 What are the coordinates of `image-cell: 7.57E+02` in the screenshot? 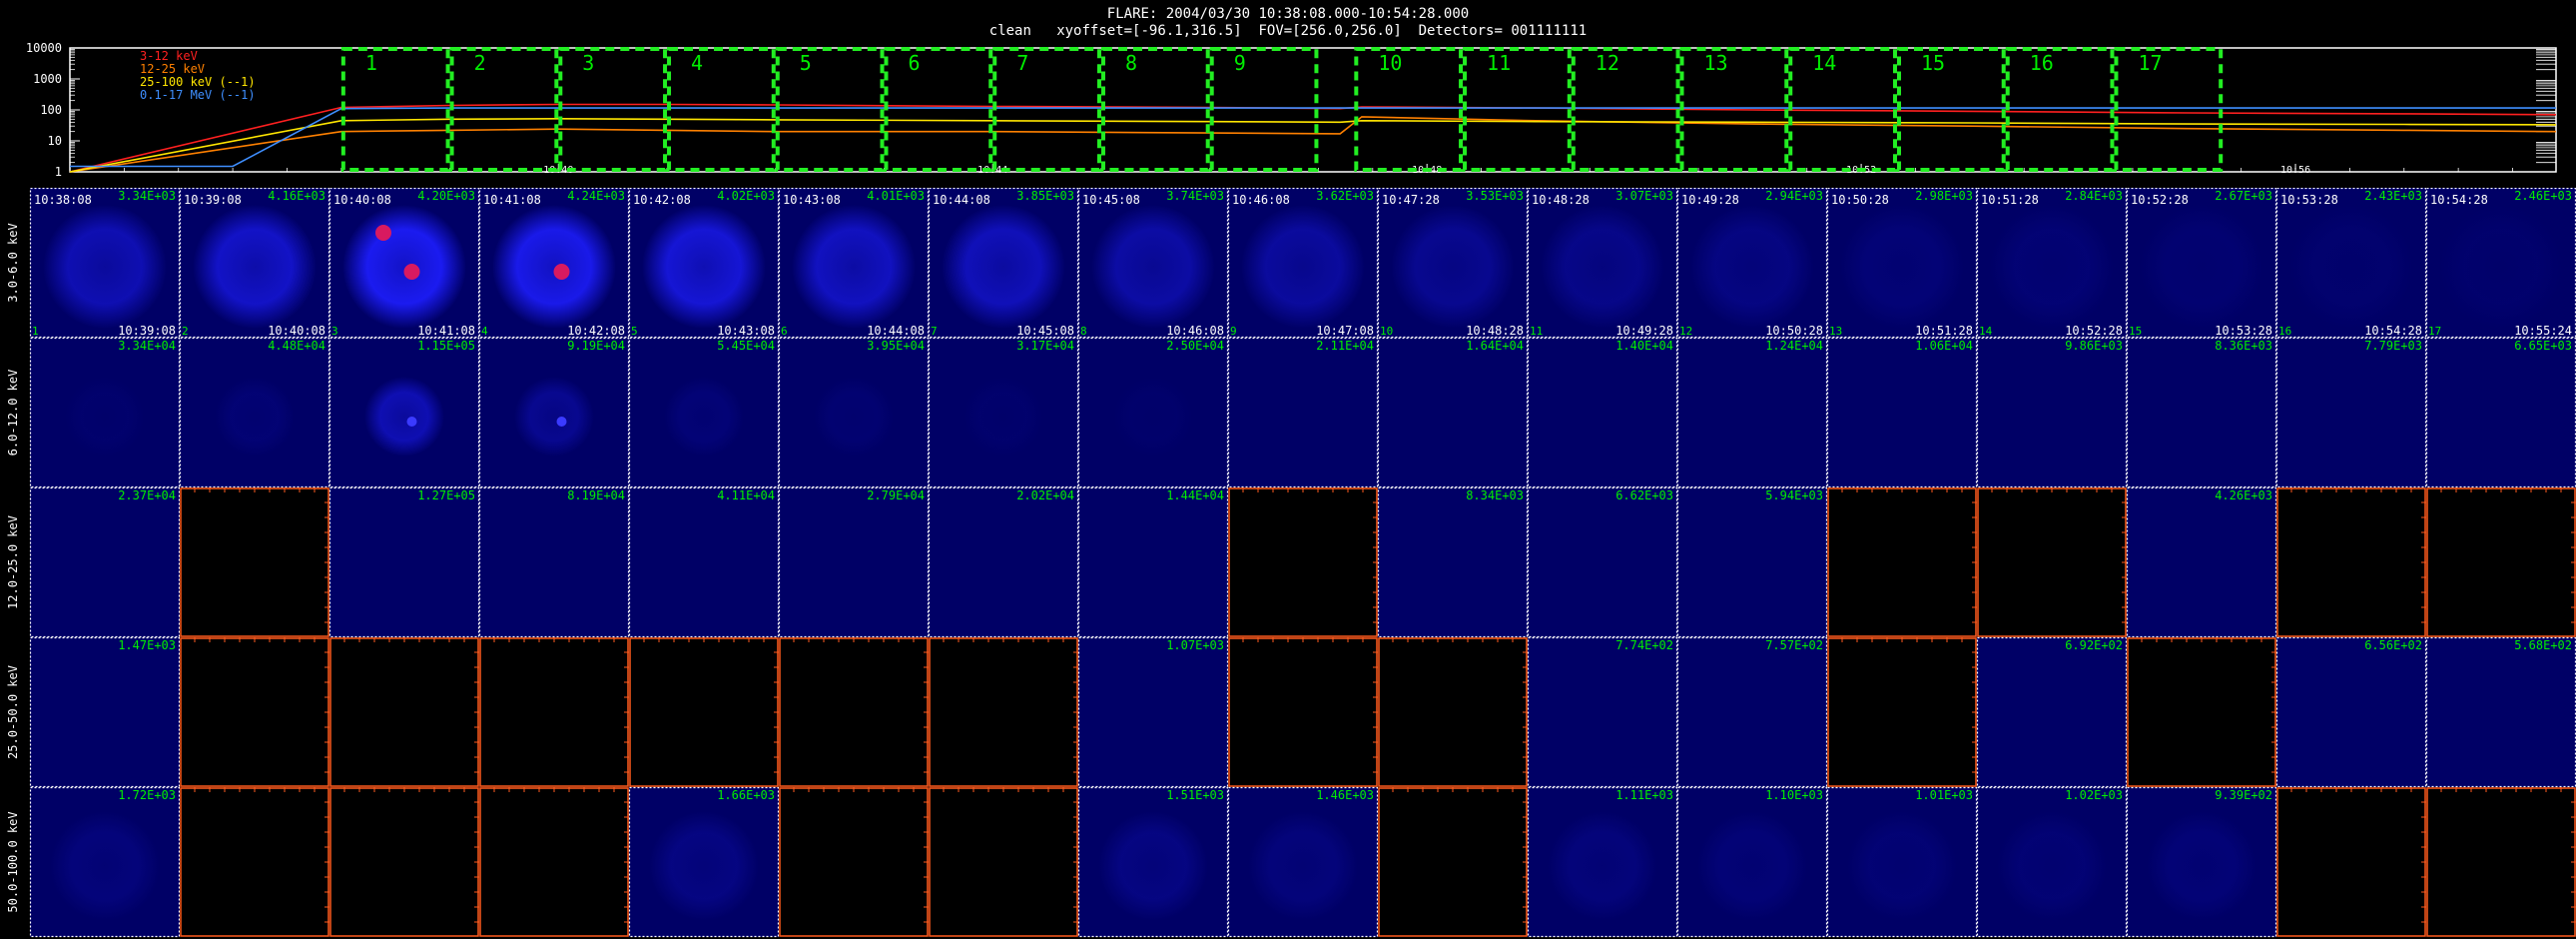 It's located at (1752, 712).